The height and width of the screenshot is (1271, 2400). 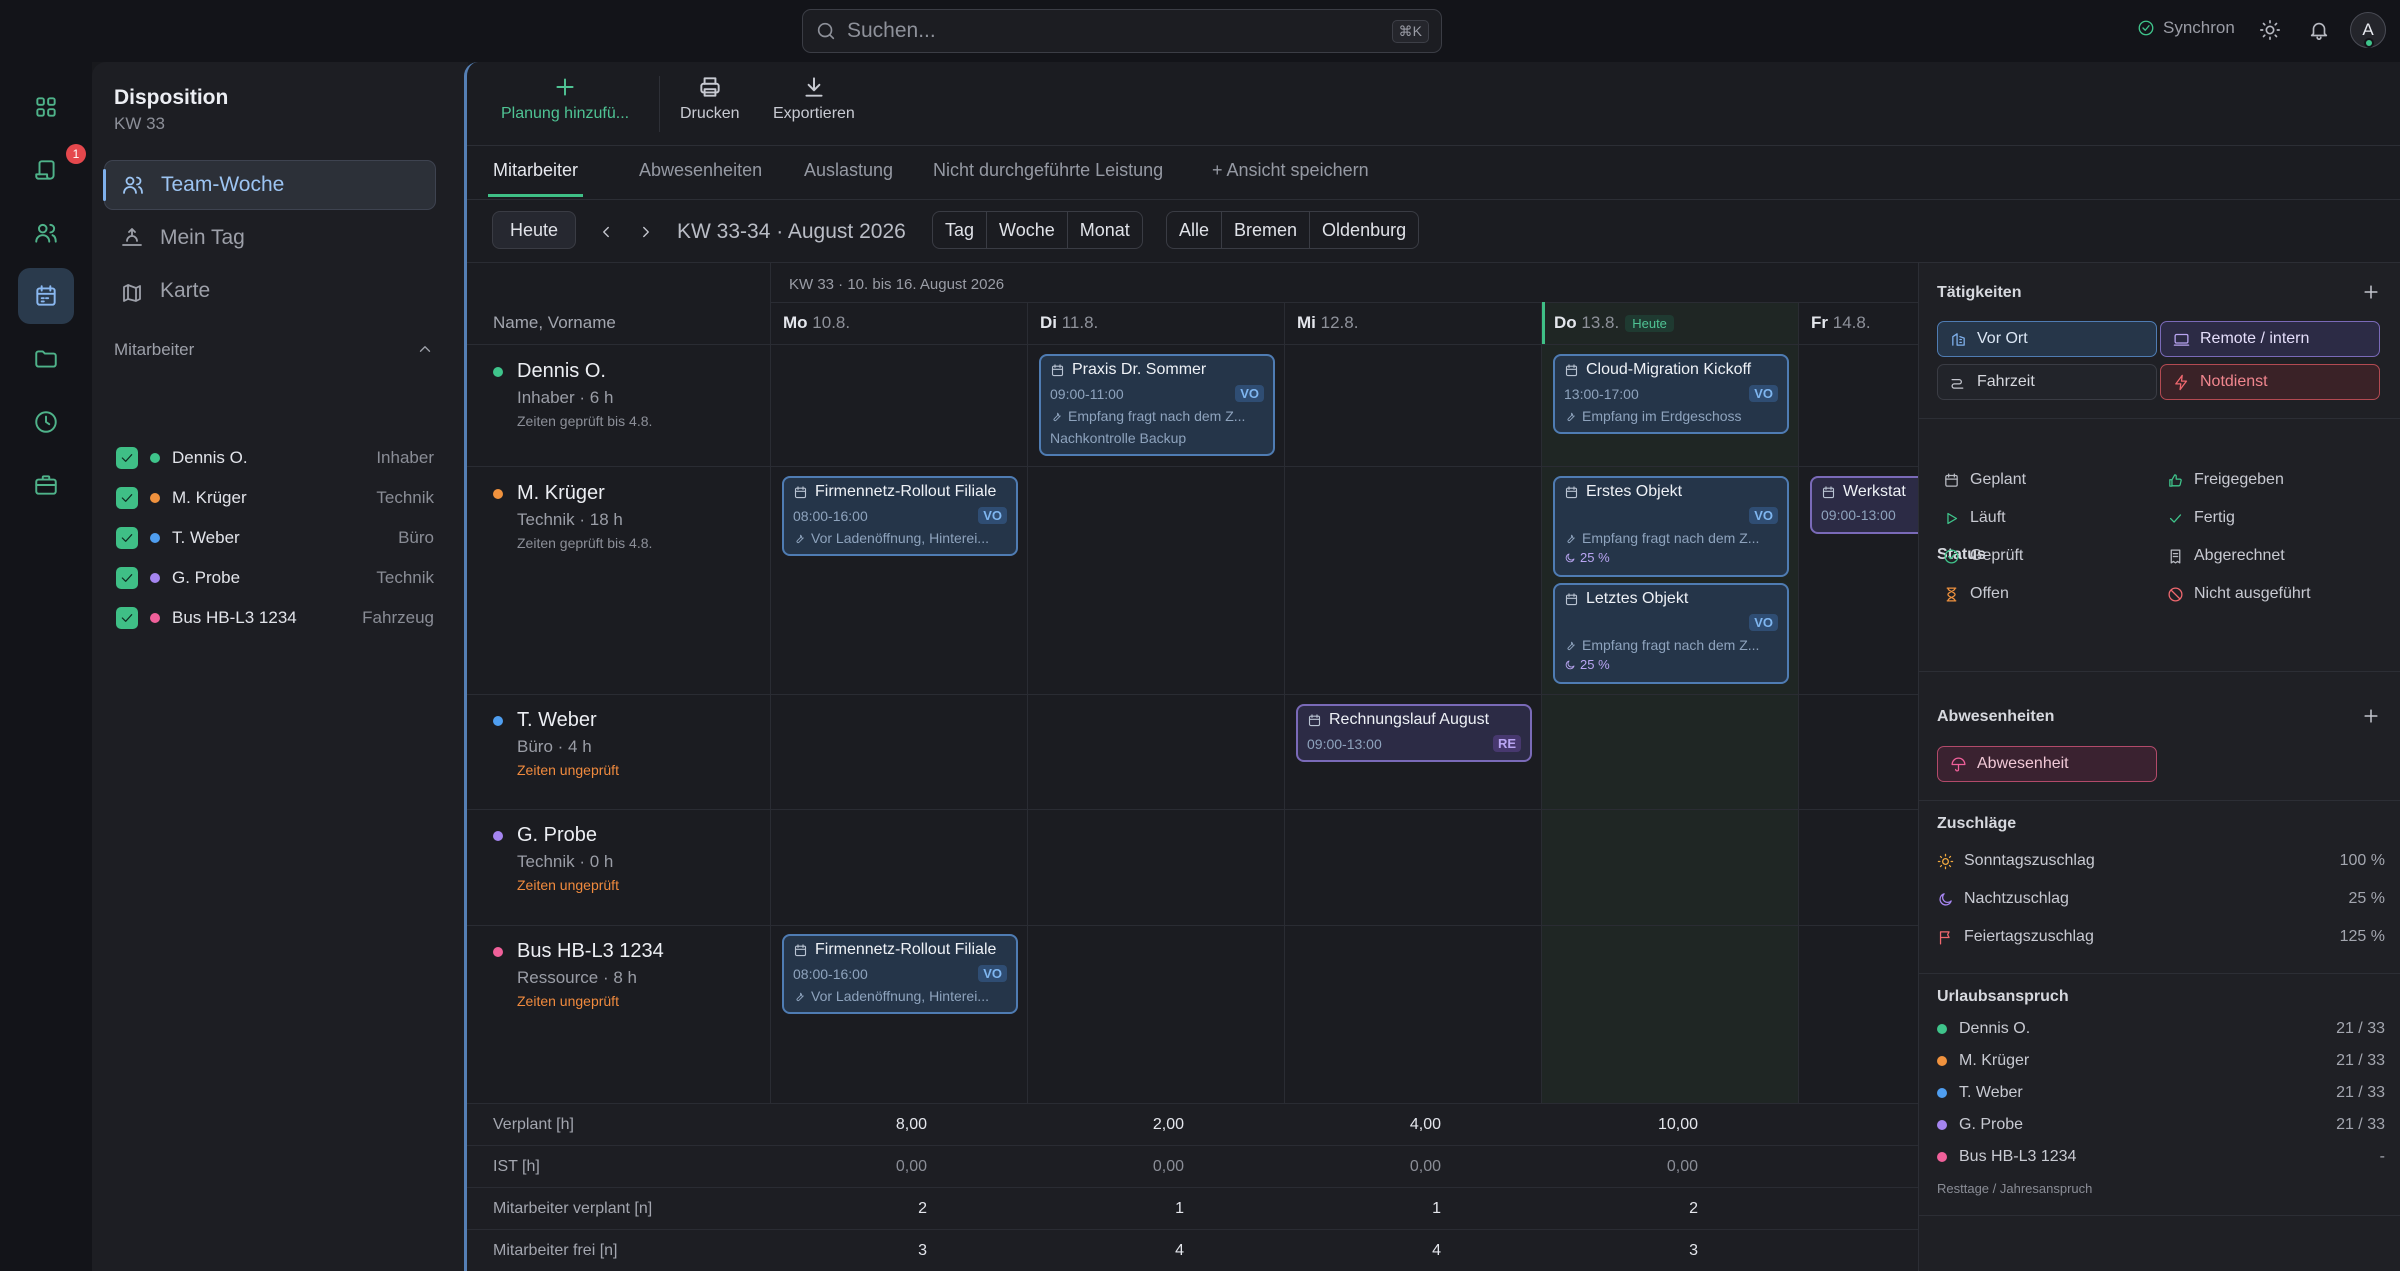 I want to click on summary-label: Mitarbeiter frei [n], so click(x=555, y=1250).